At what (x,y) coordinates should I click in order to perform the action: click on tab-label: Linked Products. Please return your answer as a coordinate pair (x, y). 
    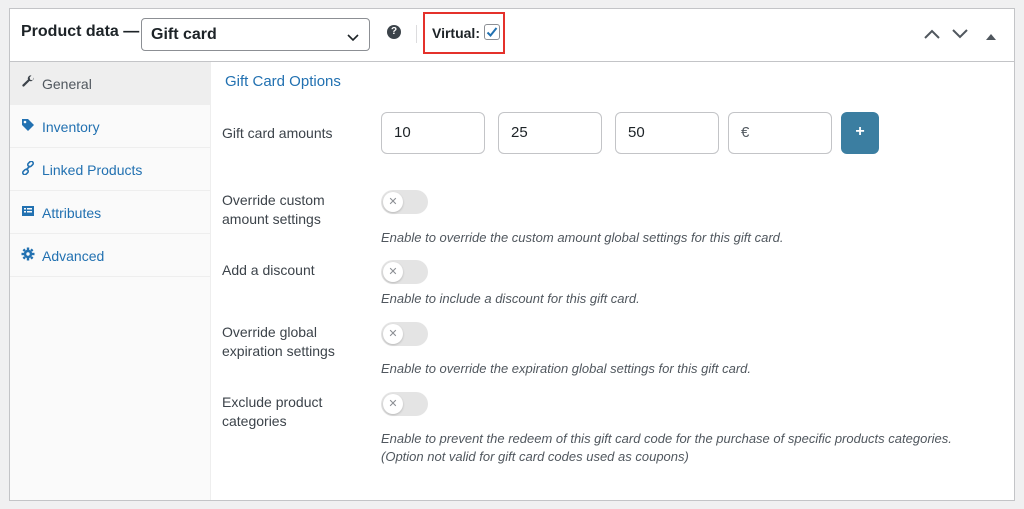
    Looking at the image, I should click on (92, 170).